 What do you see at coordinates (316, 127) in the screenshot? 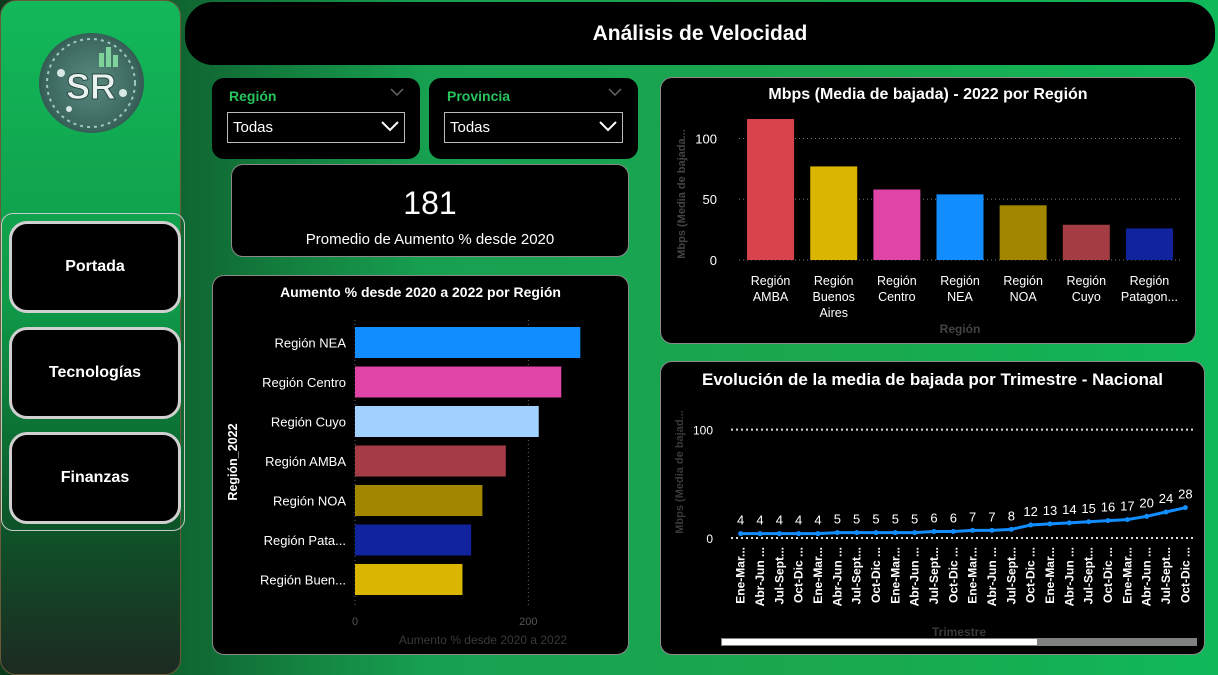
I see `region-dropdown: Todas` at bounding box center [316, 127].